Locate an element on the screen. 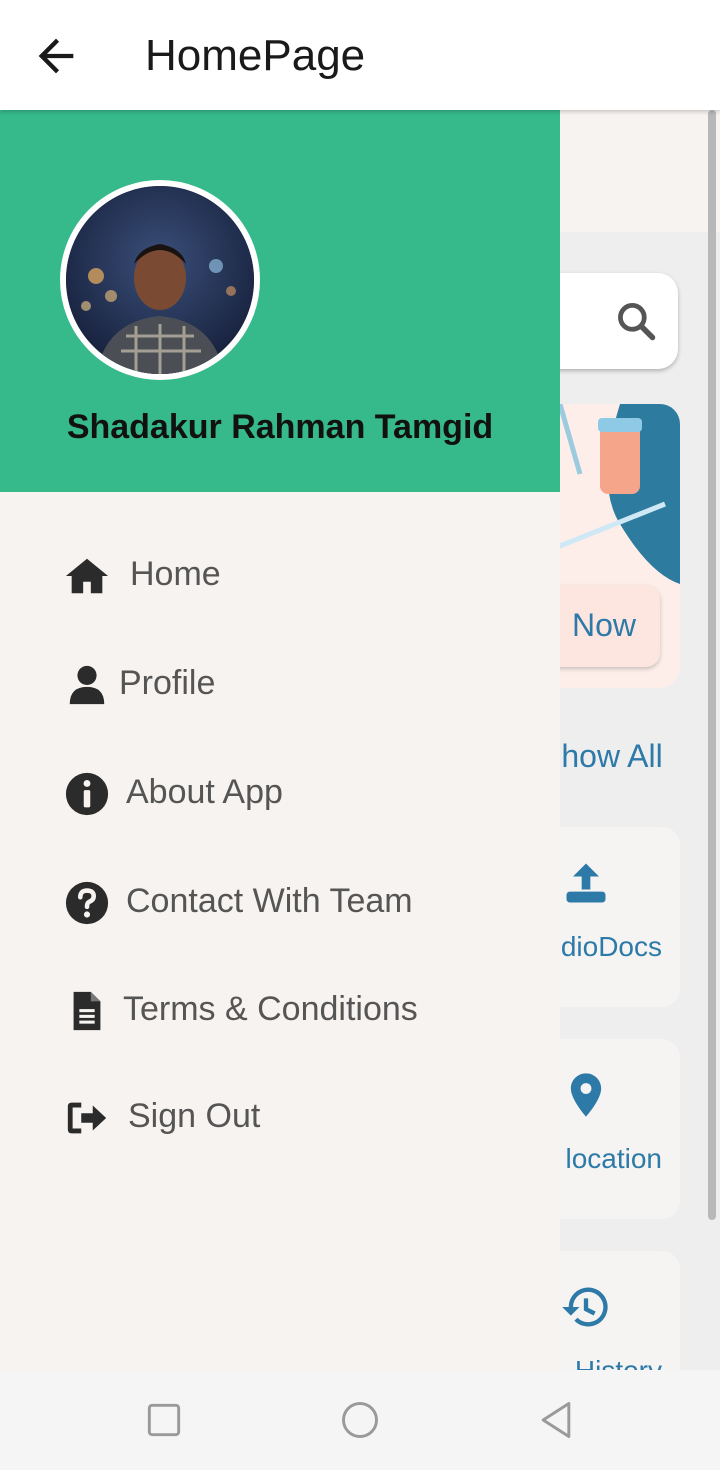 The width and height of the screenshot is (720, 1470). drawer-item-home: Home is located at coordinates (290, 576).